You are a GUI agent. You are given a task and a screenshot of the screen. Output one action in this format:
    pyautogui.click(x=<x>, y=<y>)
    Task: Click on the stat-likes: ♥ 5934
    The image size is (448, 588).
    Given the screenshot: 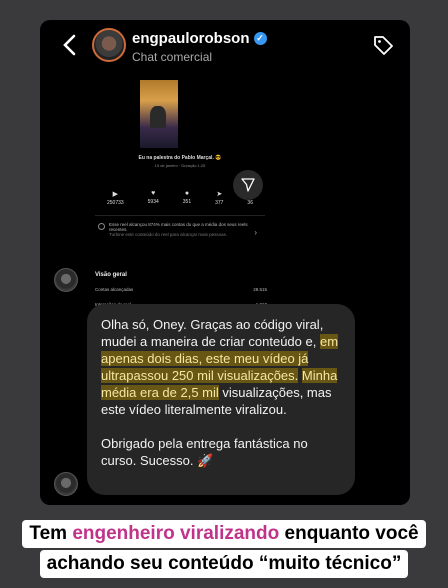 What is the action you would take?
    pyautogui.click(x=153, y=197)
    